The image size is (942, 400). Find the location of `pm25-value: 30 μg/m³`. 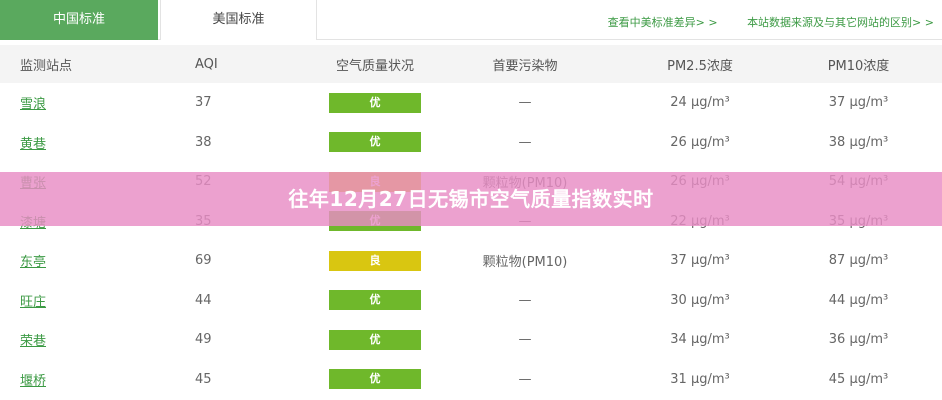

pm25-value: 30 μg/m³ is located at coordinates (700, 300).